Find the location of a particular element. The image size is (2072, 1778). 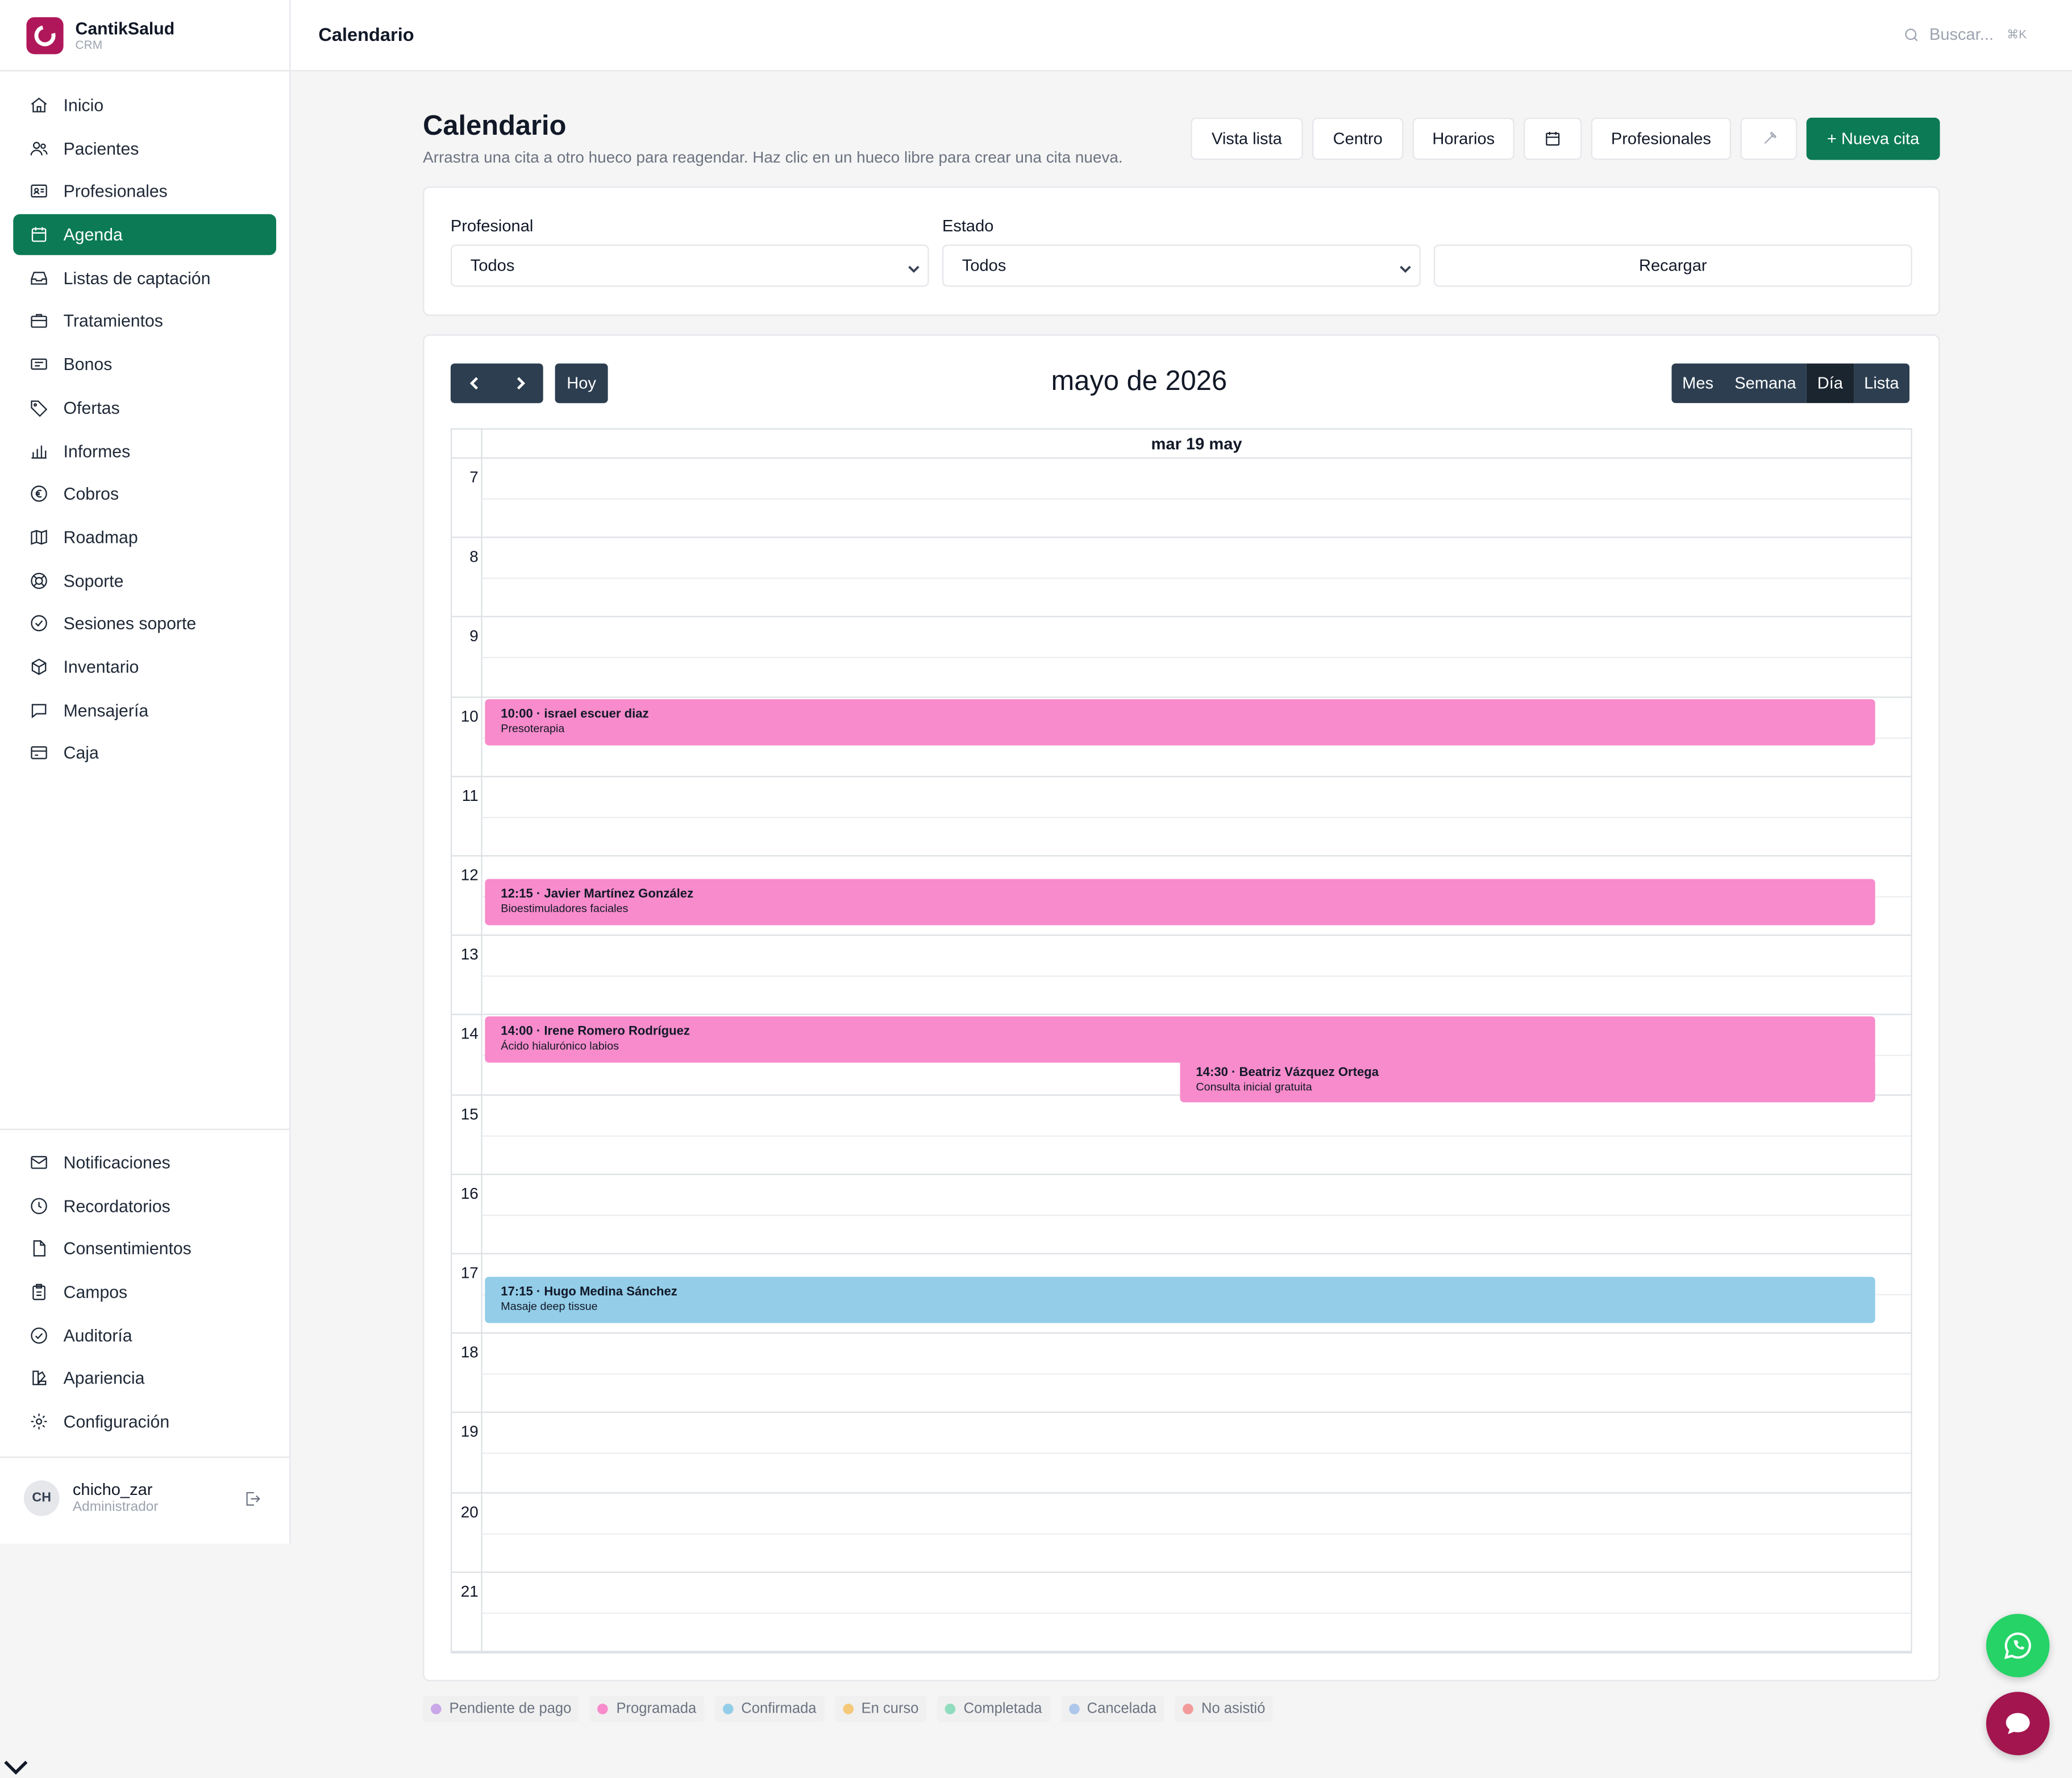

legend-label: Pendiente de pago is located at coordinates (510, 1709).